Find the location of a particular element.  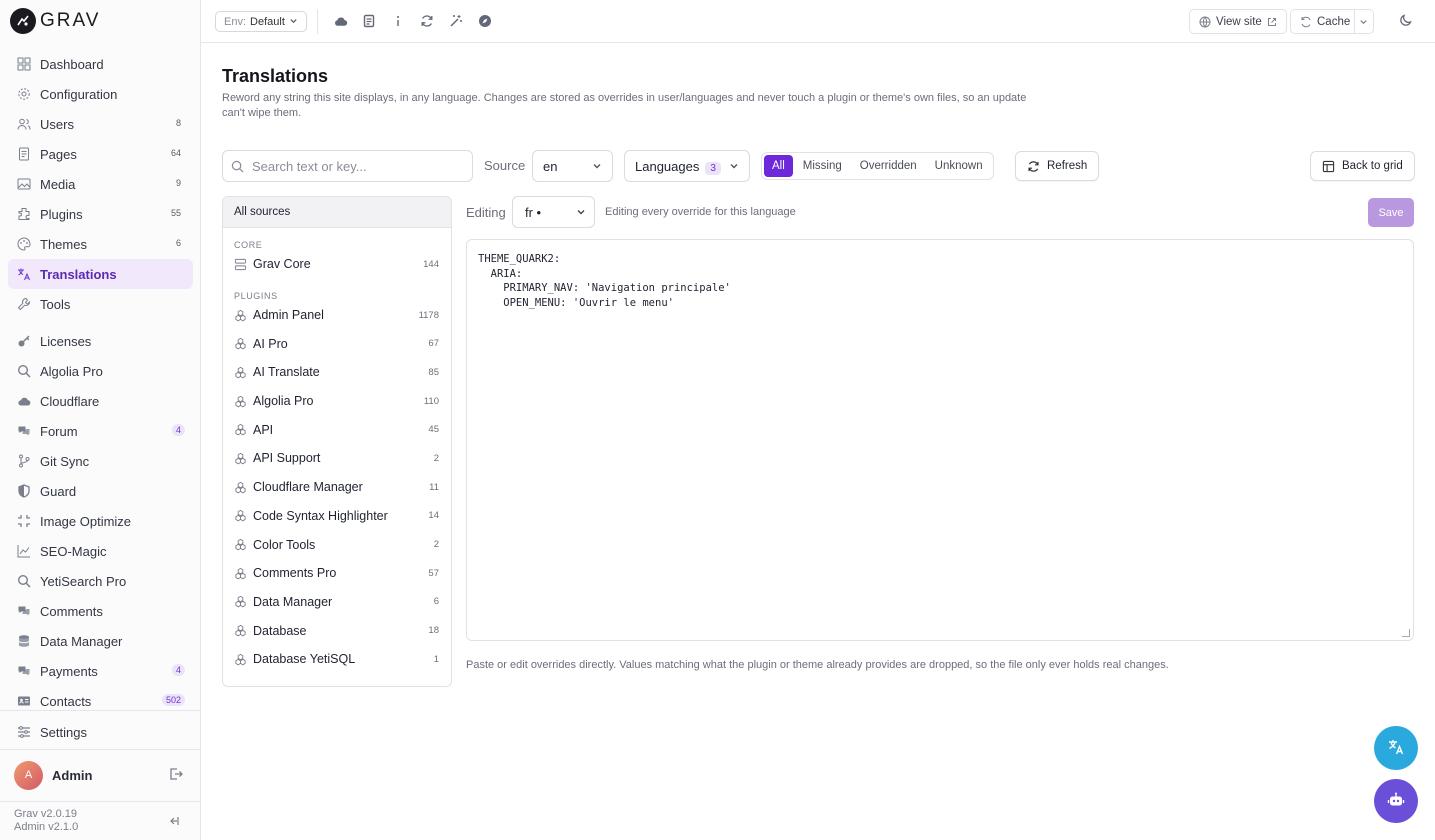

info-icon is located at coordinates (398, 21).